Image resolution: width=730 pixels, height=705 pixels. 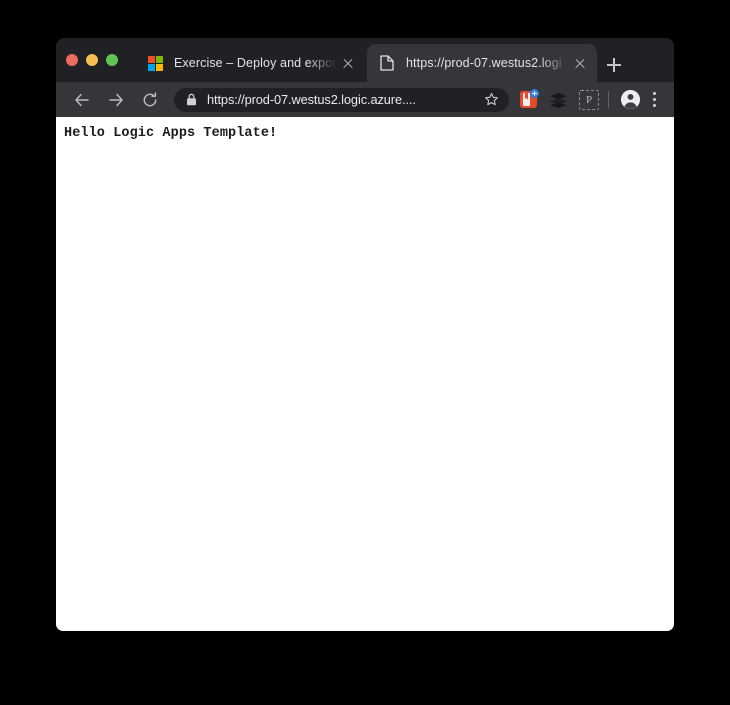 I want to click on pocket-extension-label: P, so click(x=589, y=99).